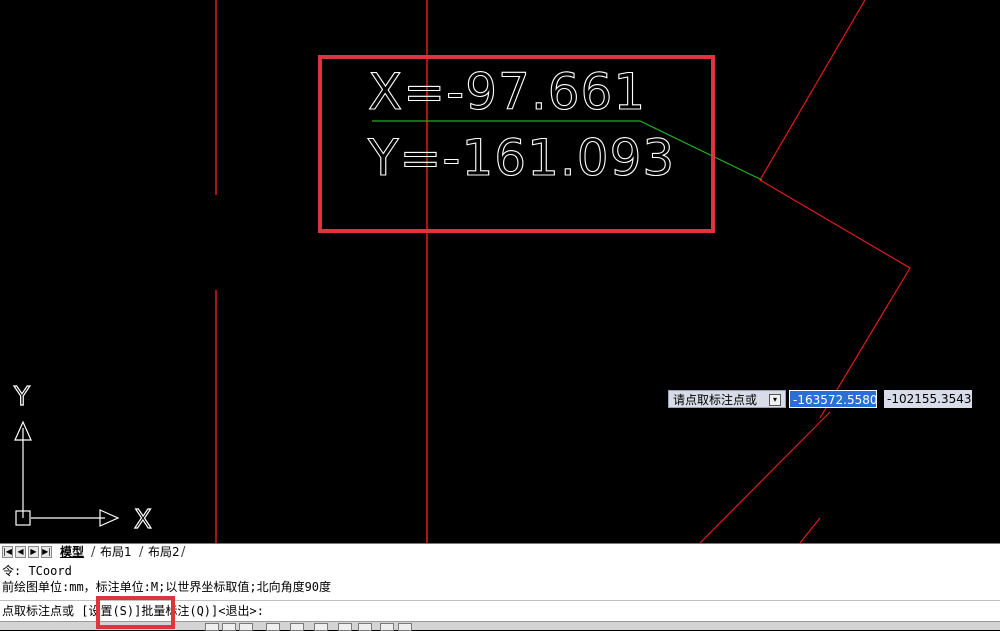 The image size is (1000, 631). Describe the element at coordinates (167, 587) in the screenshot. I see `command-history-line: 前绘图单位:mm，标注单位:M;以世界坐标取值;北向角度90度` at that location.